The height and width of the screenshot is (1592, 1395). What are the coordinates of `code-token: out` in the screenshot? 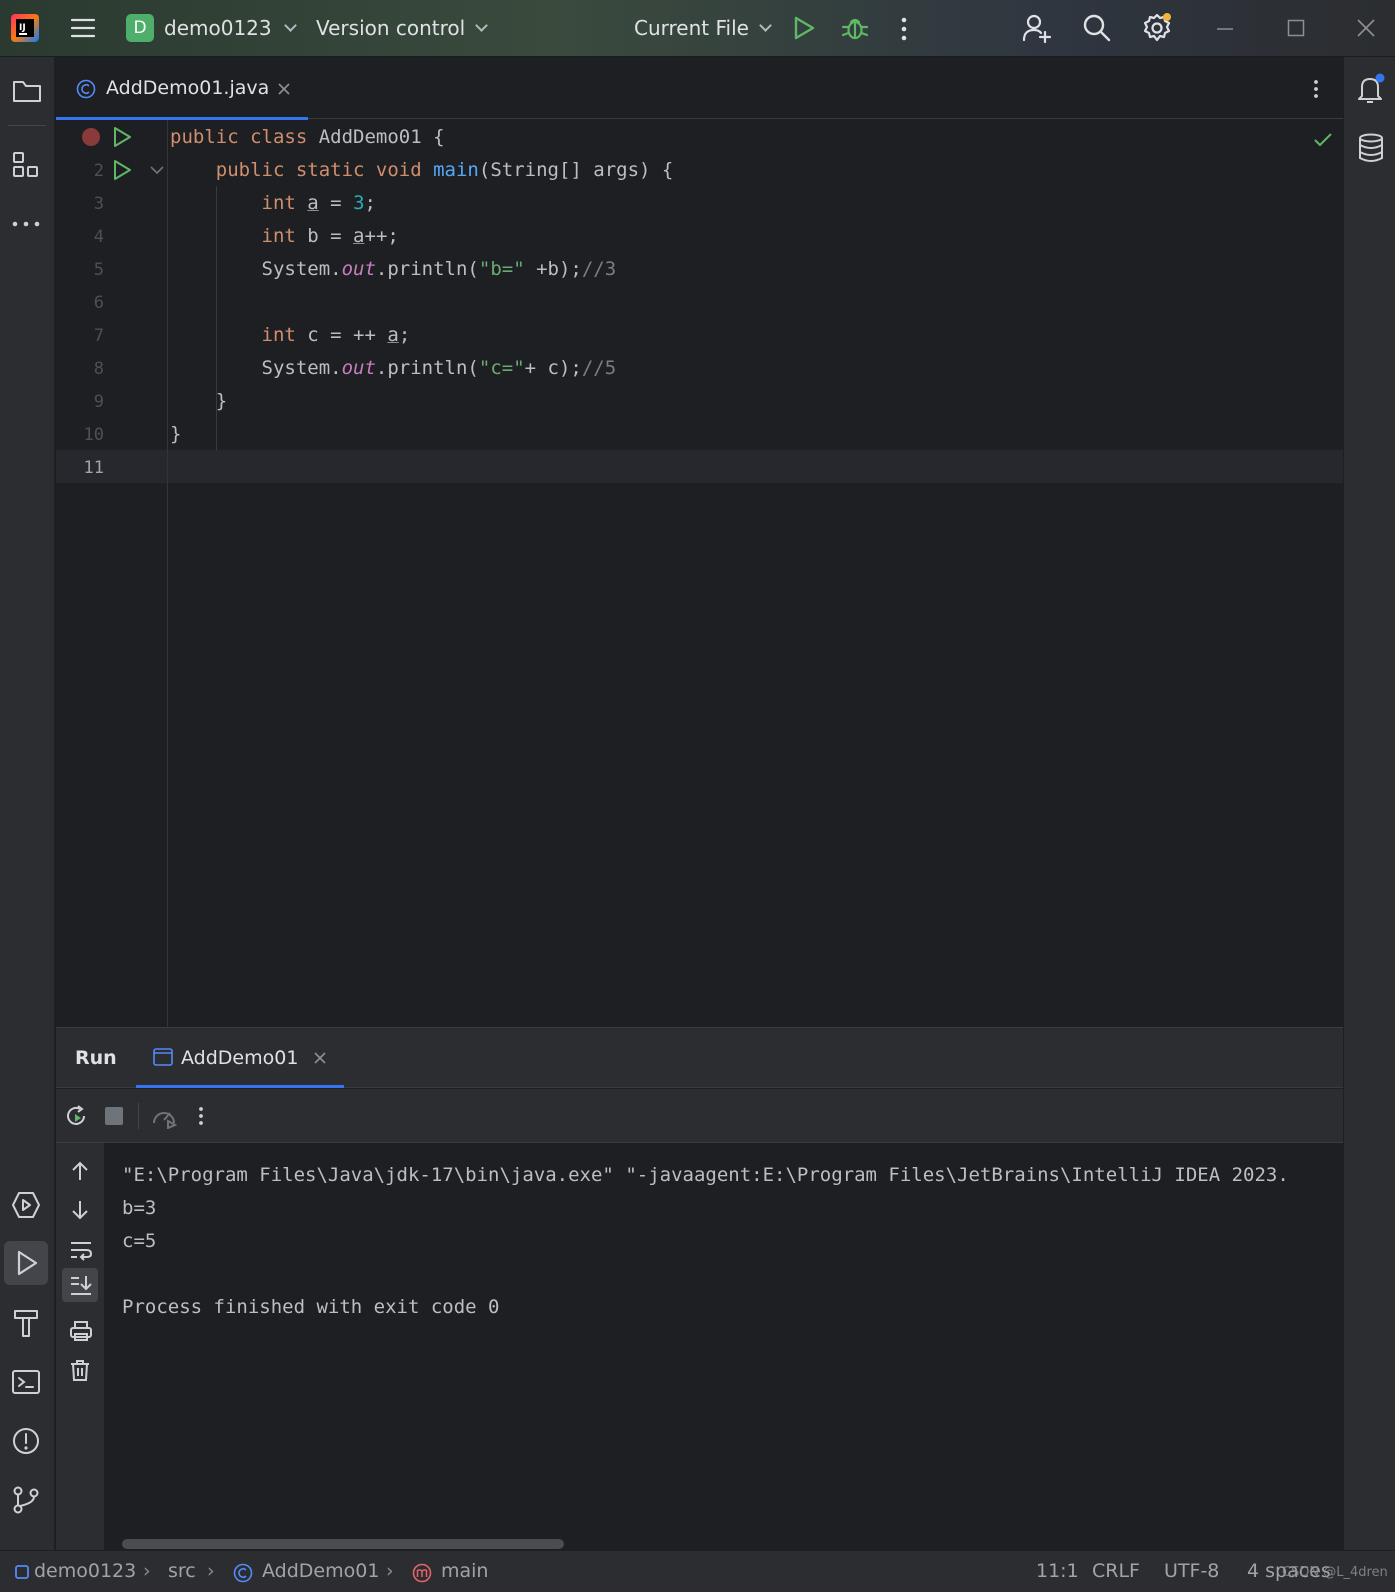 It's located at (358, 269).